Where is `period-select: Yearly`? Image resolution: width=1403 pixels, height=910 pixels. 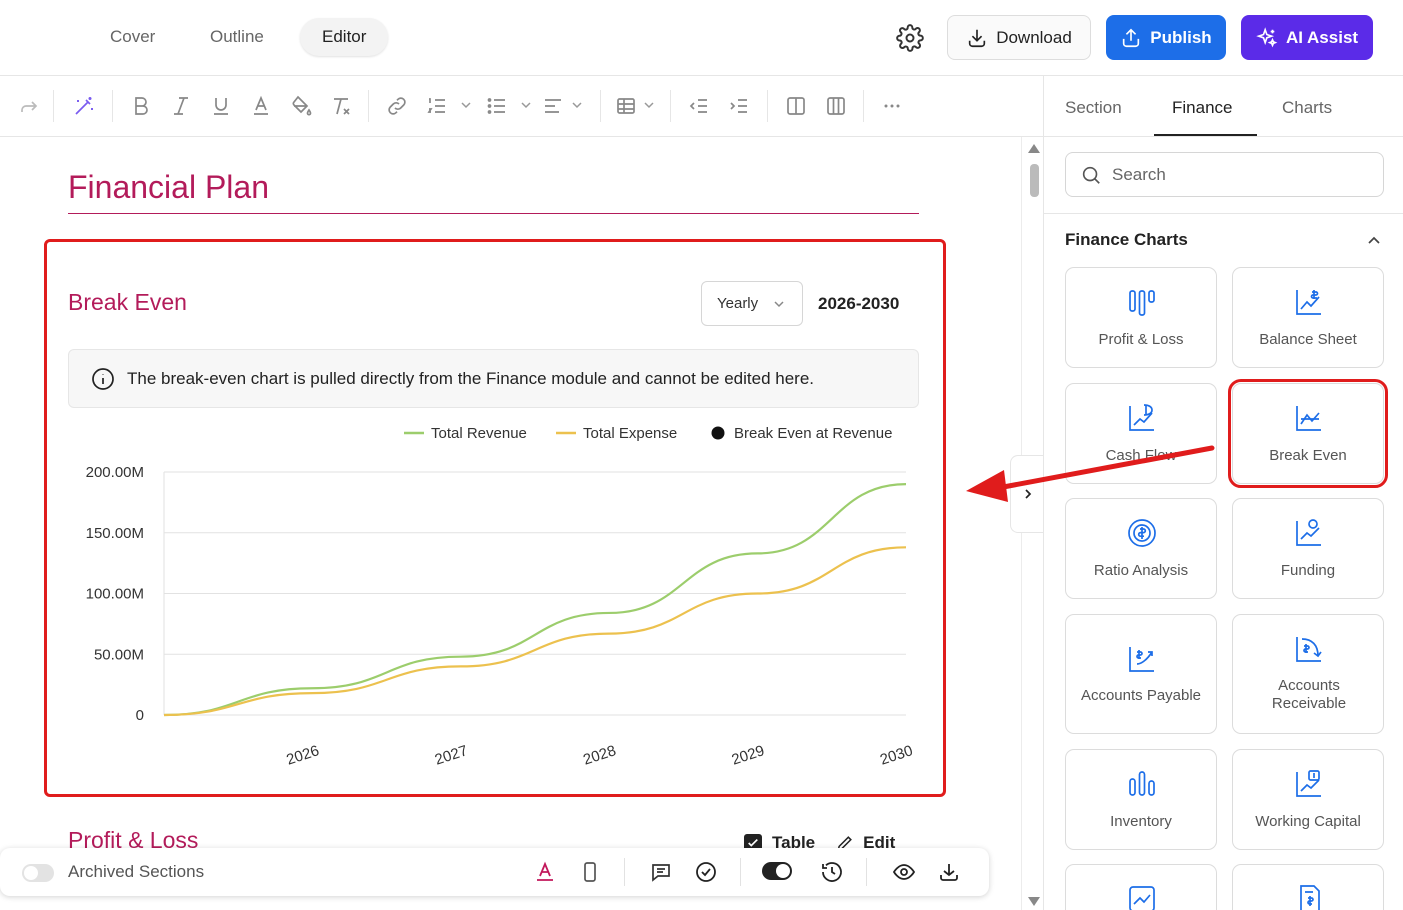 period-select: Yearly is located at coordinates (752, 303).